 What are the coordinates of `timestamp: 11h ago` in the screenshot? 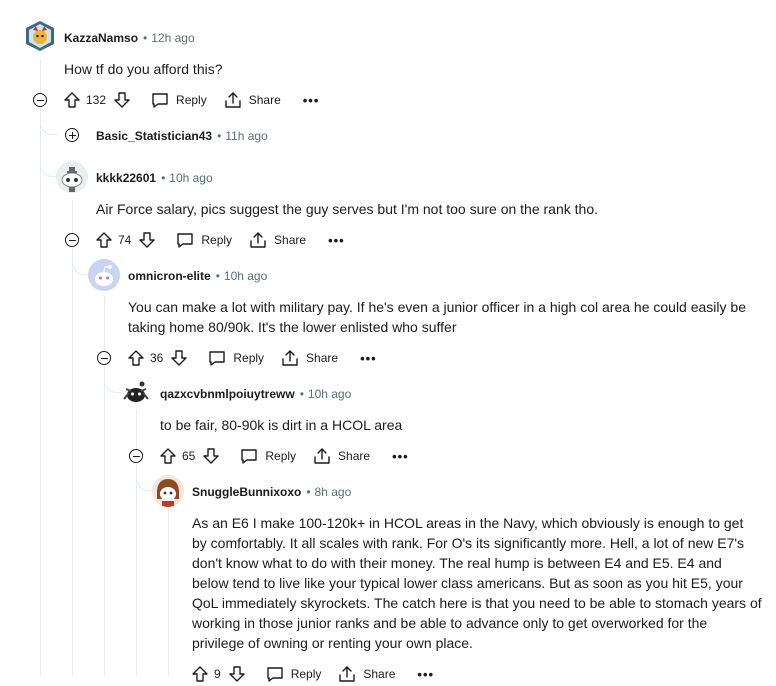 It's located at (246, 136).